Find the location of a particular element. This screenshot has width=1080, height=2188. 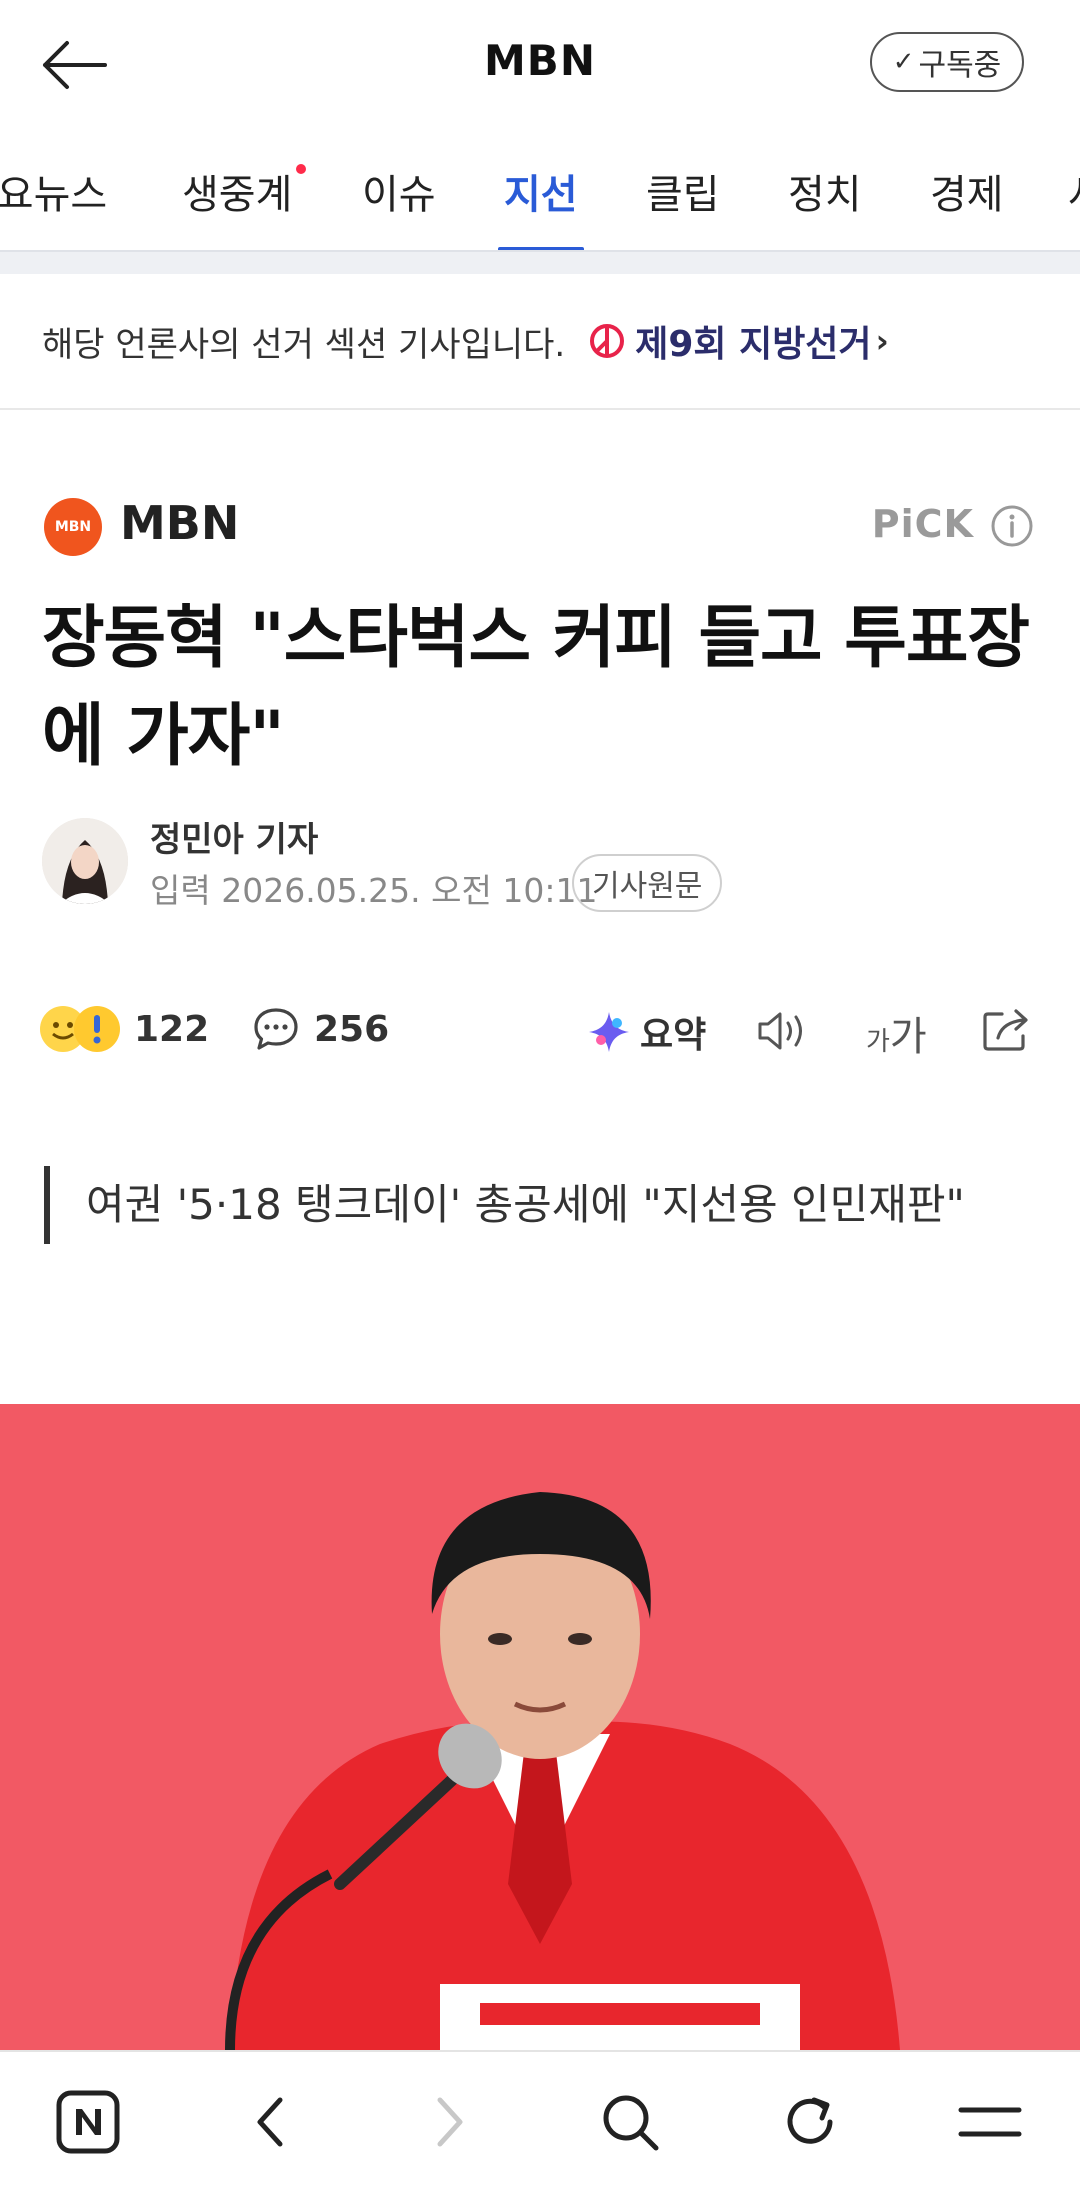

nav-back-button is located at coordinates (270, 2122).